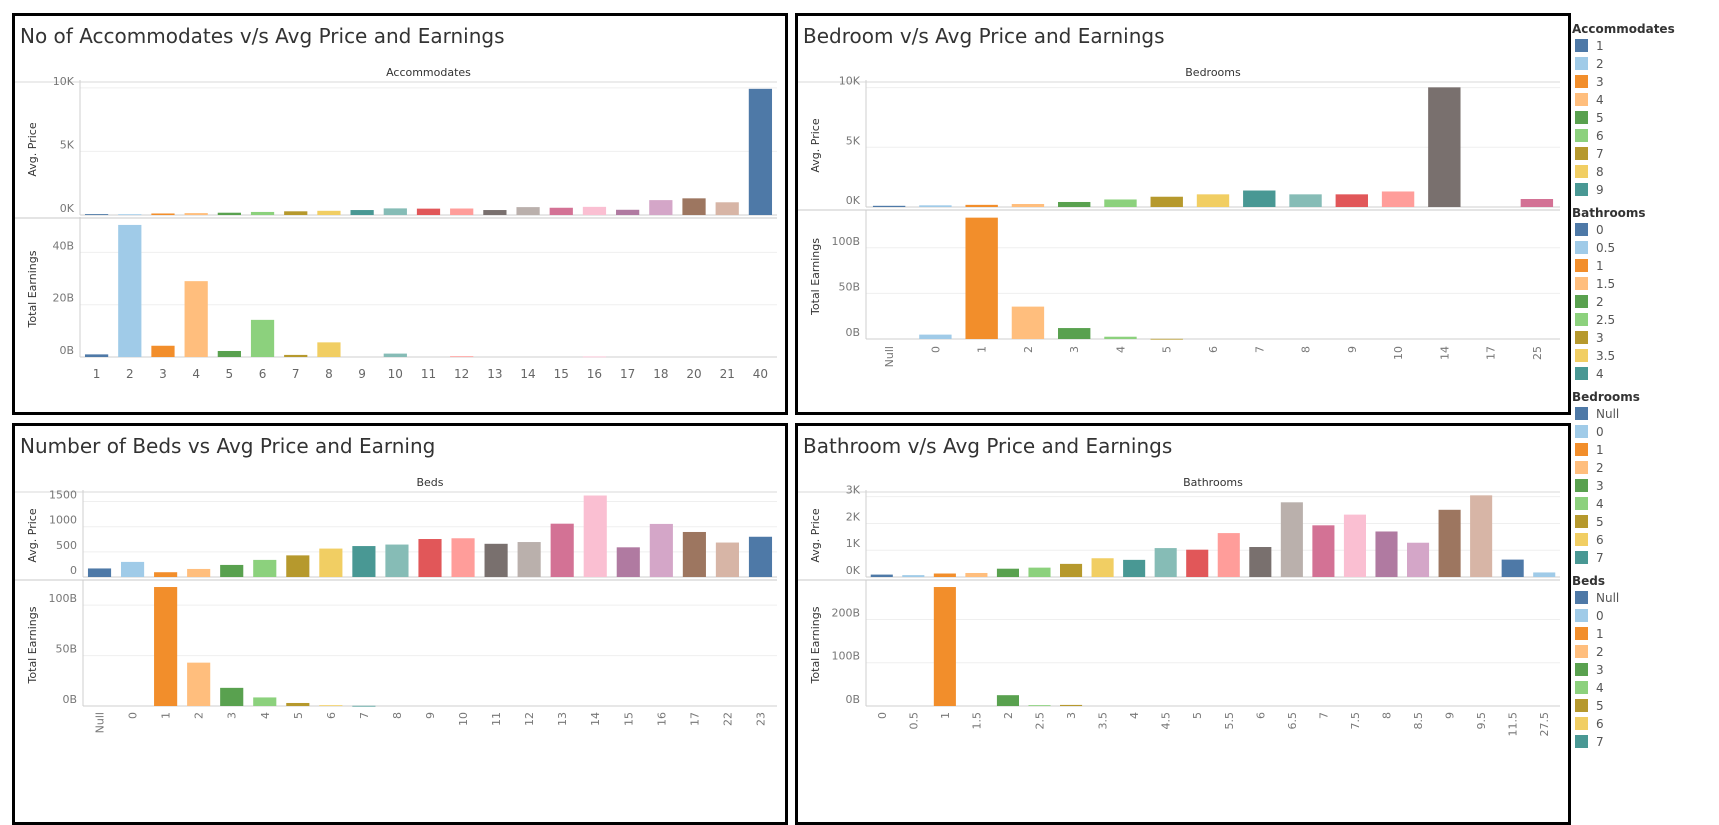 The width and height of the screenshot is (1719, 825). Describe the element at coordinates (1606, 397) in the screenshot. I see `legend-title: Bedrooms` at that location.